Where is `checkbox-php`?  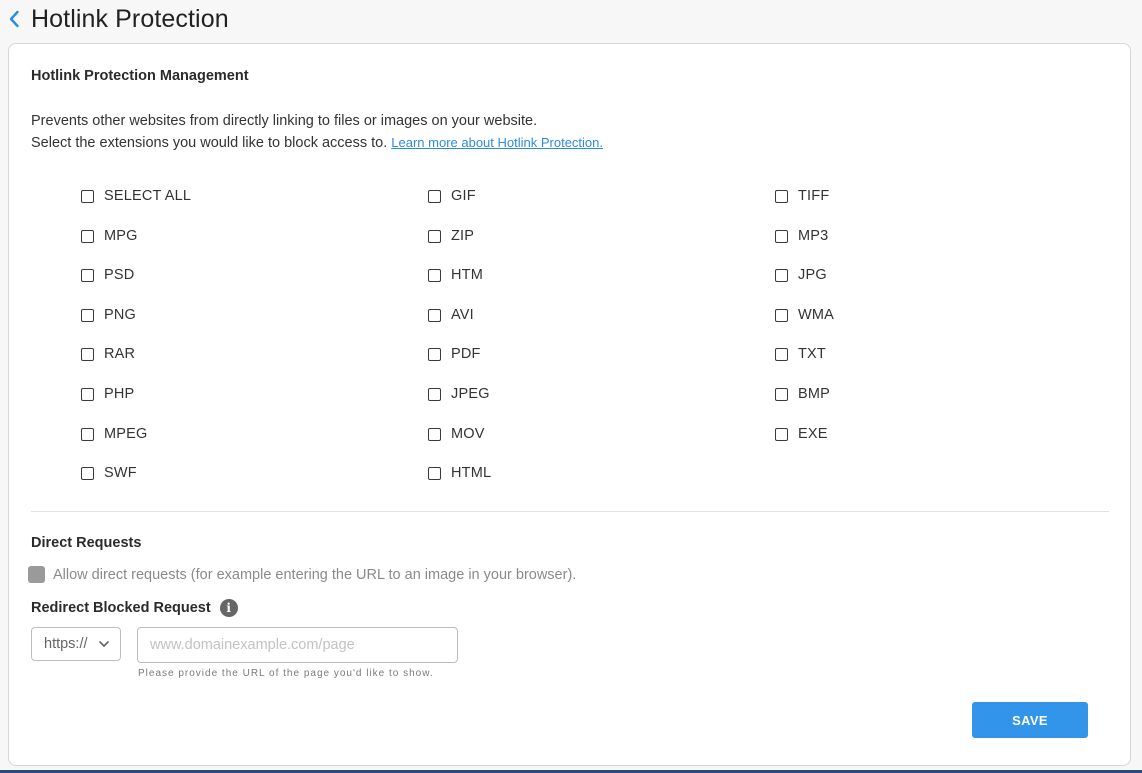
checkbox-php is located at coordinates (87, 394).